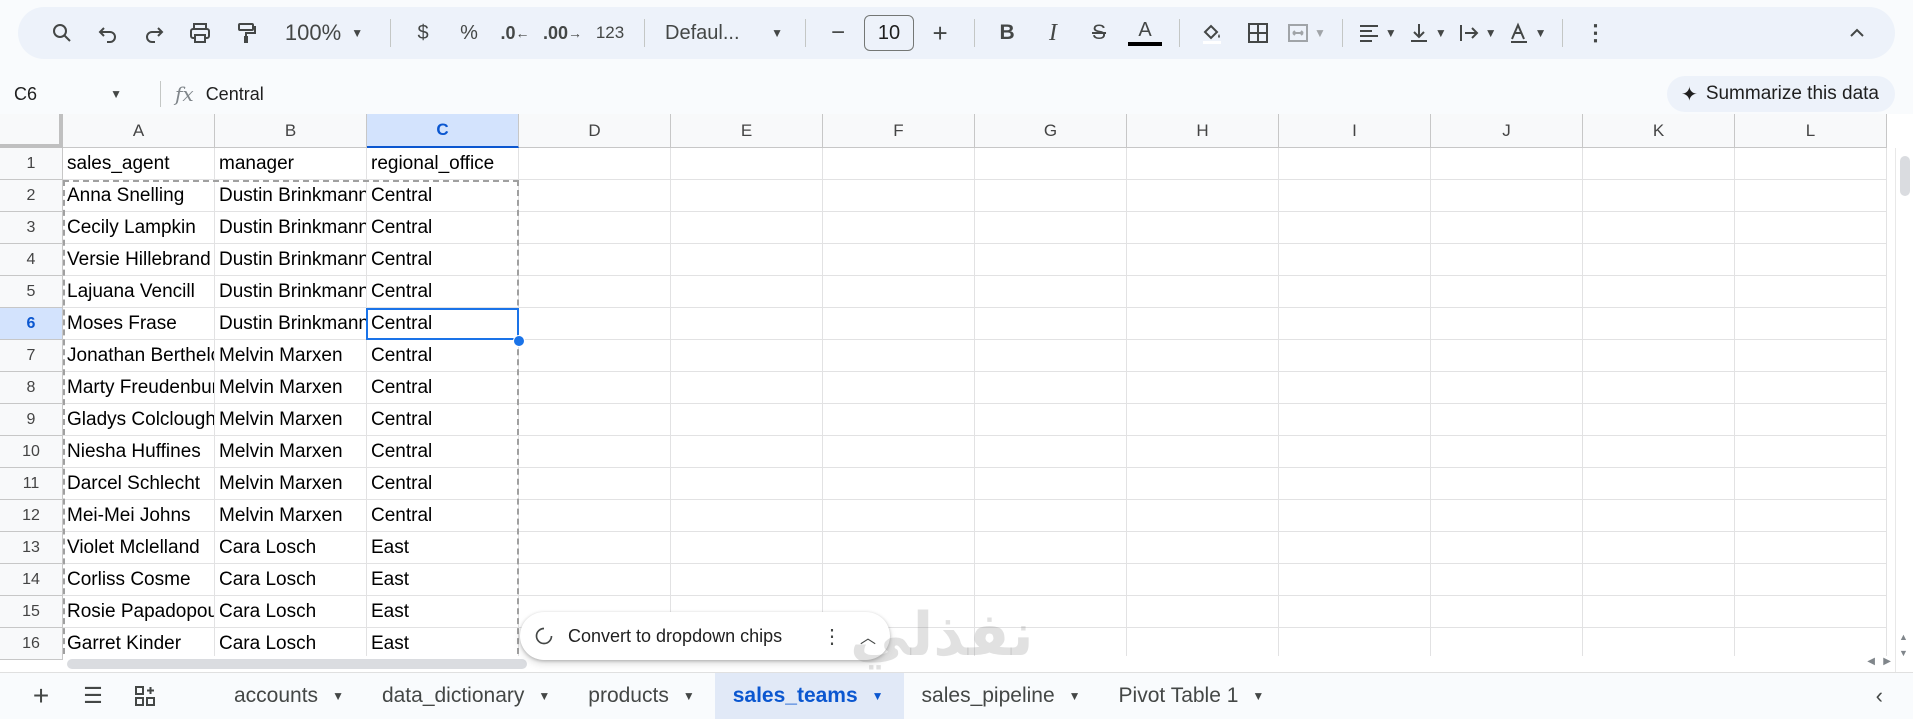  Describe the element at coordinates (1905, 176) in the screenshot. I see `vertical-scroll-thumb` at that location.